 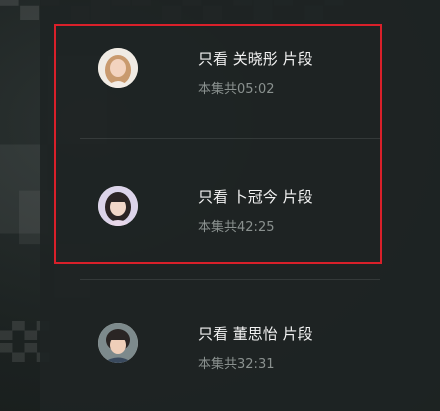 I want to click on clip-duration: 本集共32:31, so click(x=236, y=364).